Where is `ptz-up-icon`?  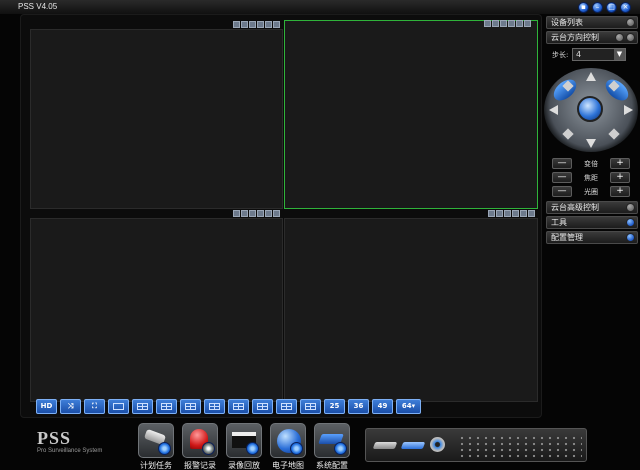
ptz-up-icon is located at coordinates (591, 76).